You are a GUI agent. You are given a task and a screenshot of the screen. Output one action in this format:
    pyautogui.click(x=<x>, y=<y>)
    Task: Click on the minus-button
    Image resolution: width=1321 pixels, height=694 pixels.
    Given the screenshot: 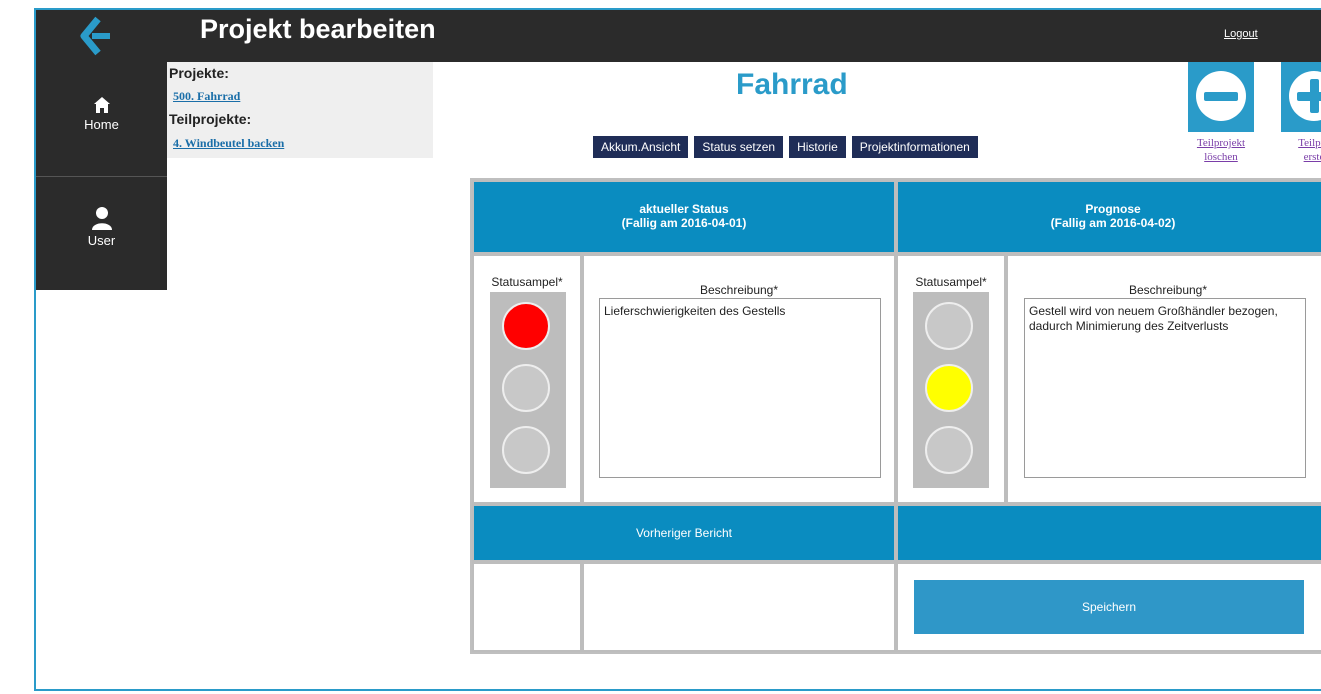 What is the action you would take?
    pyautogui.click(x=1221, y=97)
    